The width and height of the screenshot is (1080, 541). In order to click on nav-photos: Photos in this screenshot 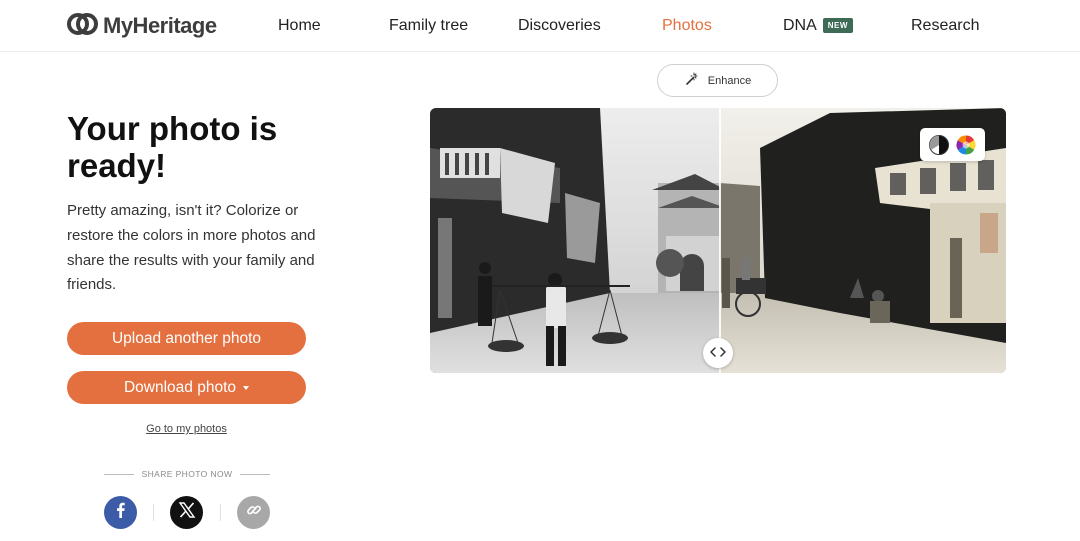, I will do `click(687, 26)`.